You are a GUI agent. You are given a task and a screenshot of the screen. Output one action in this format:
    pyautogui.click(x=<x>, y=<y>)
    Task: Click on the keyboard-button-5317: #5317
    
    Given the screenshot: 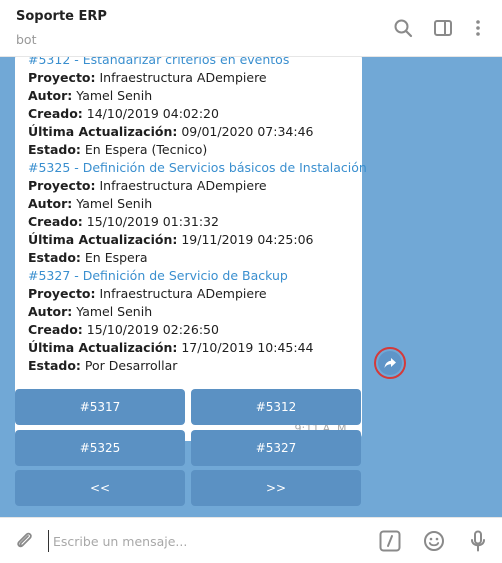 What is the action you would take?
    pyautogui.click(x=100, y=407)
    